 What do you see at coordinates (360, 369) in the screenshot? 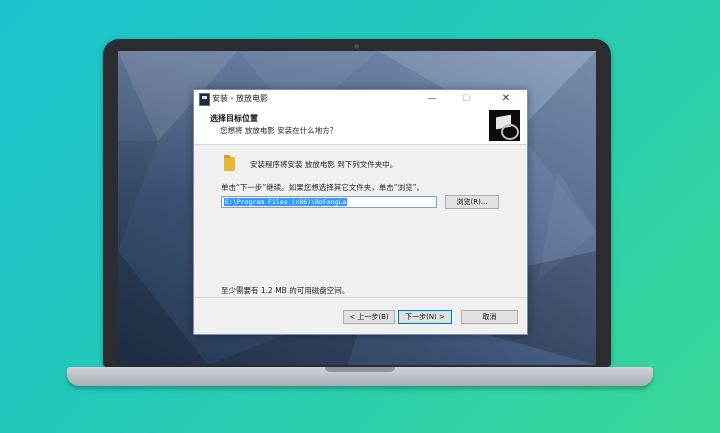
I see `laptop-base-notch` at bounding box center [360, 369].